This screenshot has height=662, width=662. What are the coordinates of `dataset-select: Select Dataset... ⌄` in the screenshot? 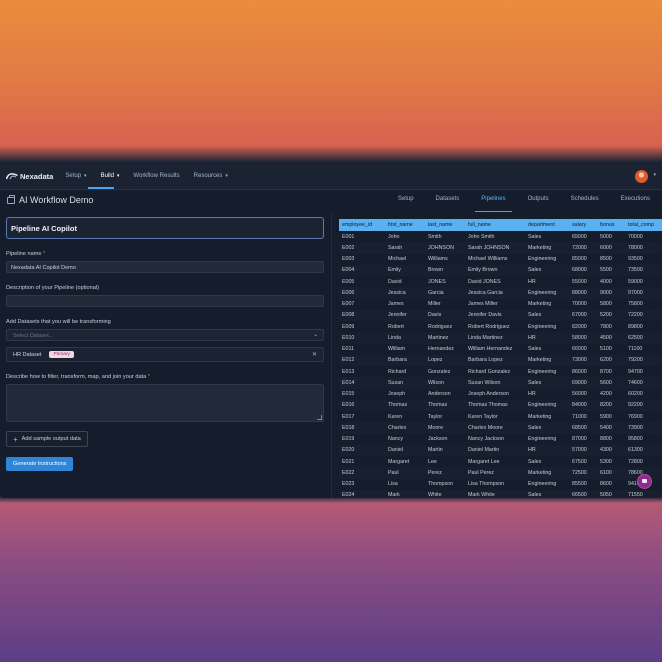 It's located at (165, 335).